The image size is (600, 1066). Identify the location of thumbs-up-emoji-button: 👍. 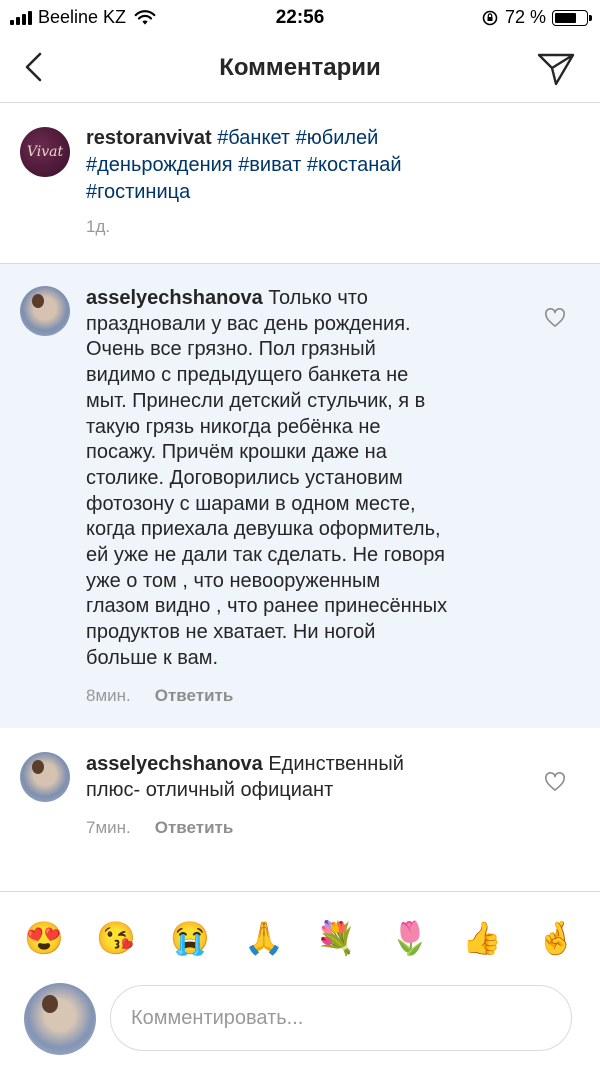
(482, 938).